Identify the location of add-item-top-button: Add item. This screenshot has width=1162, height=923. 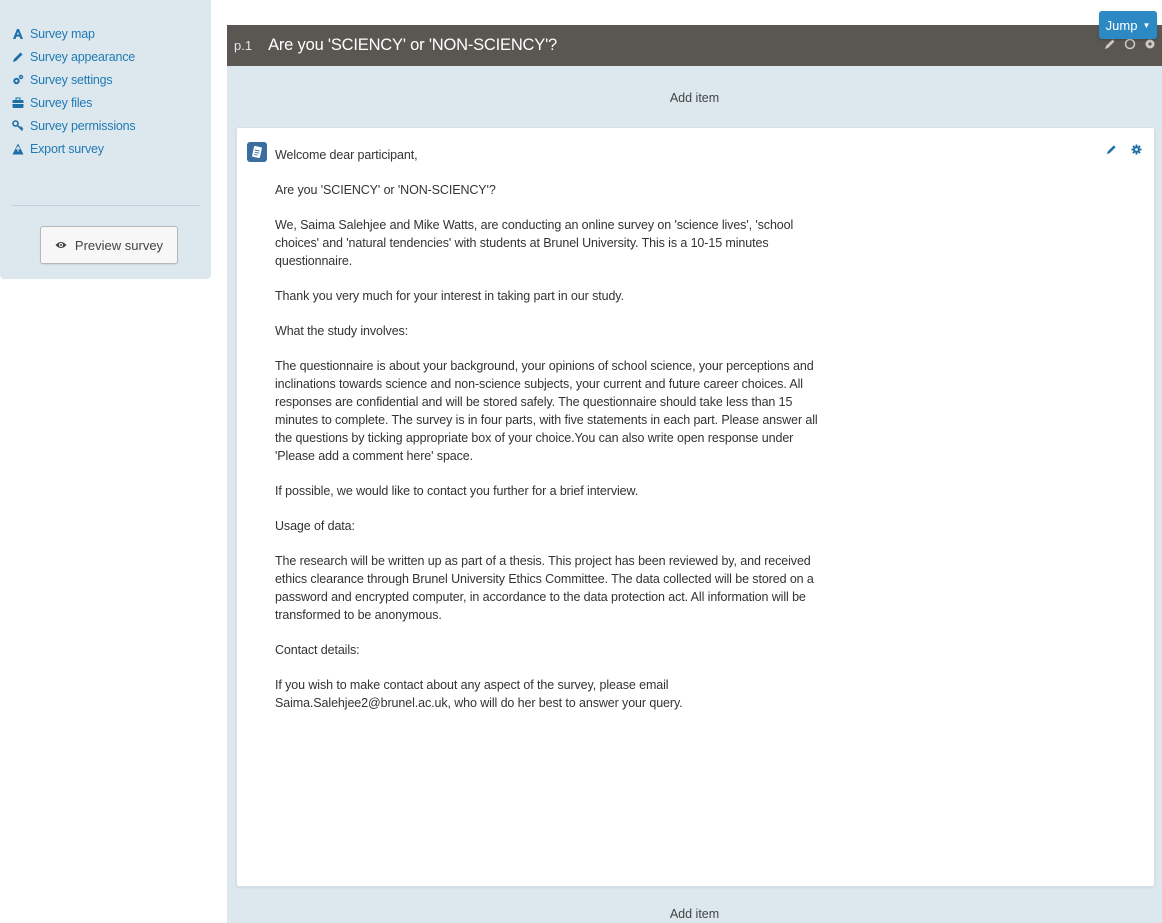
(694, 98).